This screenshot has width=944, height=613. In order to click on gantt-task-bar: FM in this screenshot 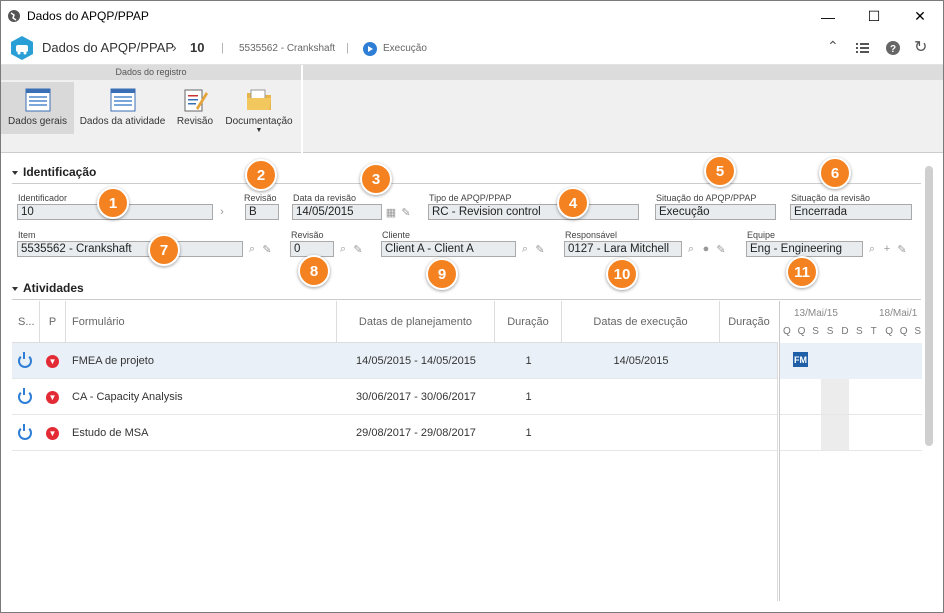, I will do `click(800, 359)`.